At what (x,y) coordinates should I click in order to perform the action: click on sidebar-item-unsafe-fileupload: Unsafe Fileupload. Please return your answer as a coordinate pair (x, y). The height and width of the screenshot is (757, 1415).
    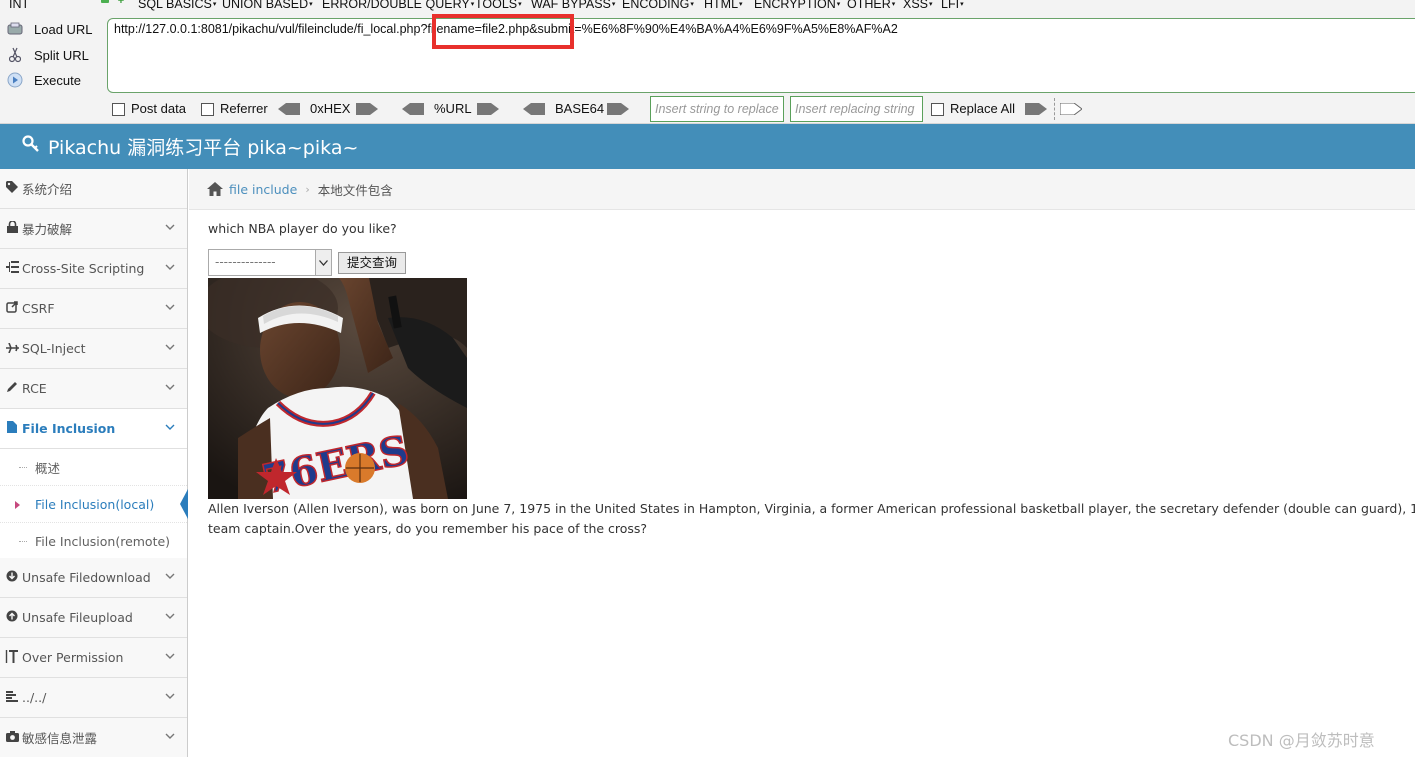
    Looking at the image, I should click on (93, 618).